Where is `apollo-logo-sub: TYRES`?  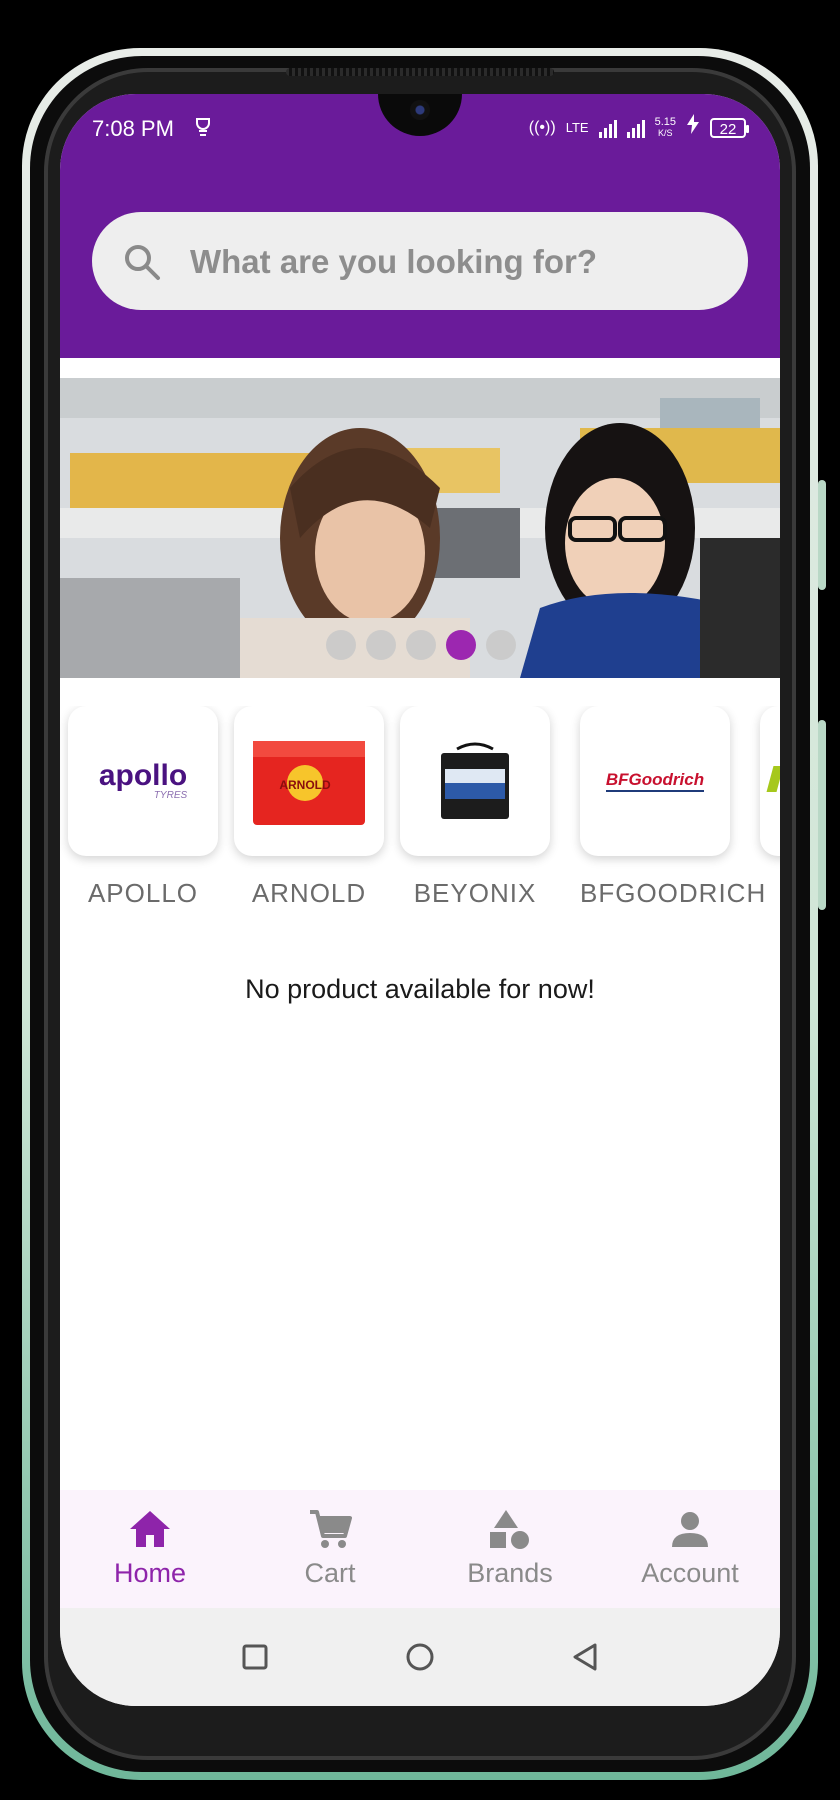
apollo-logo-sub: TYRES is located at coordinates (170, 795).